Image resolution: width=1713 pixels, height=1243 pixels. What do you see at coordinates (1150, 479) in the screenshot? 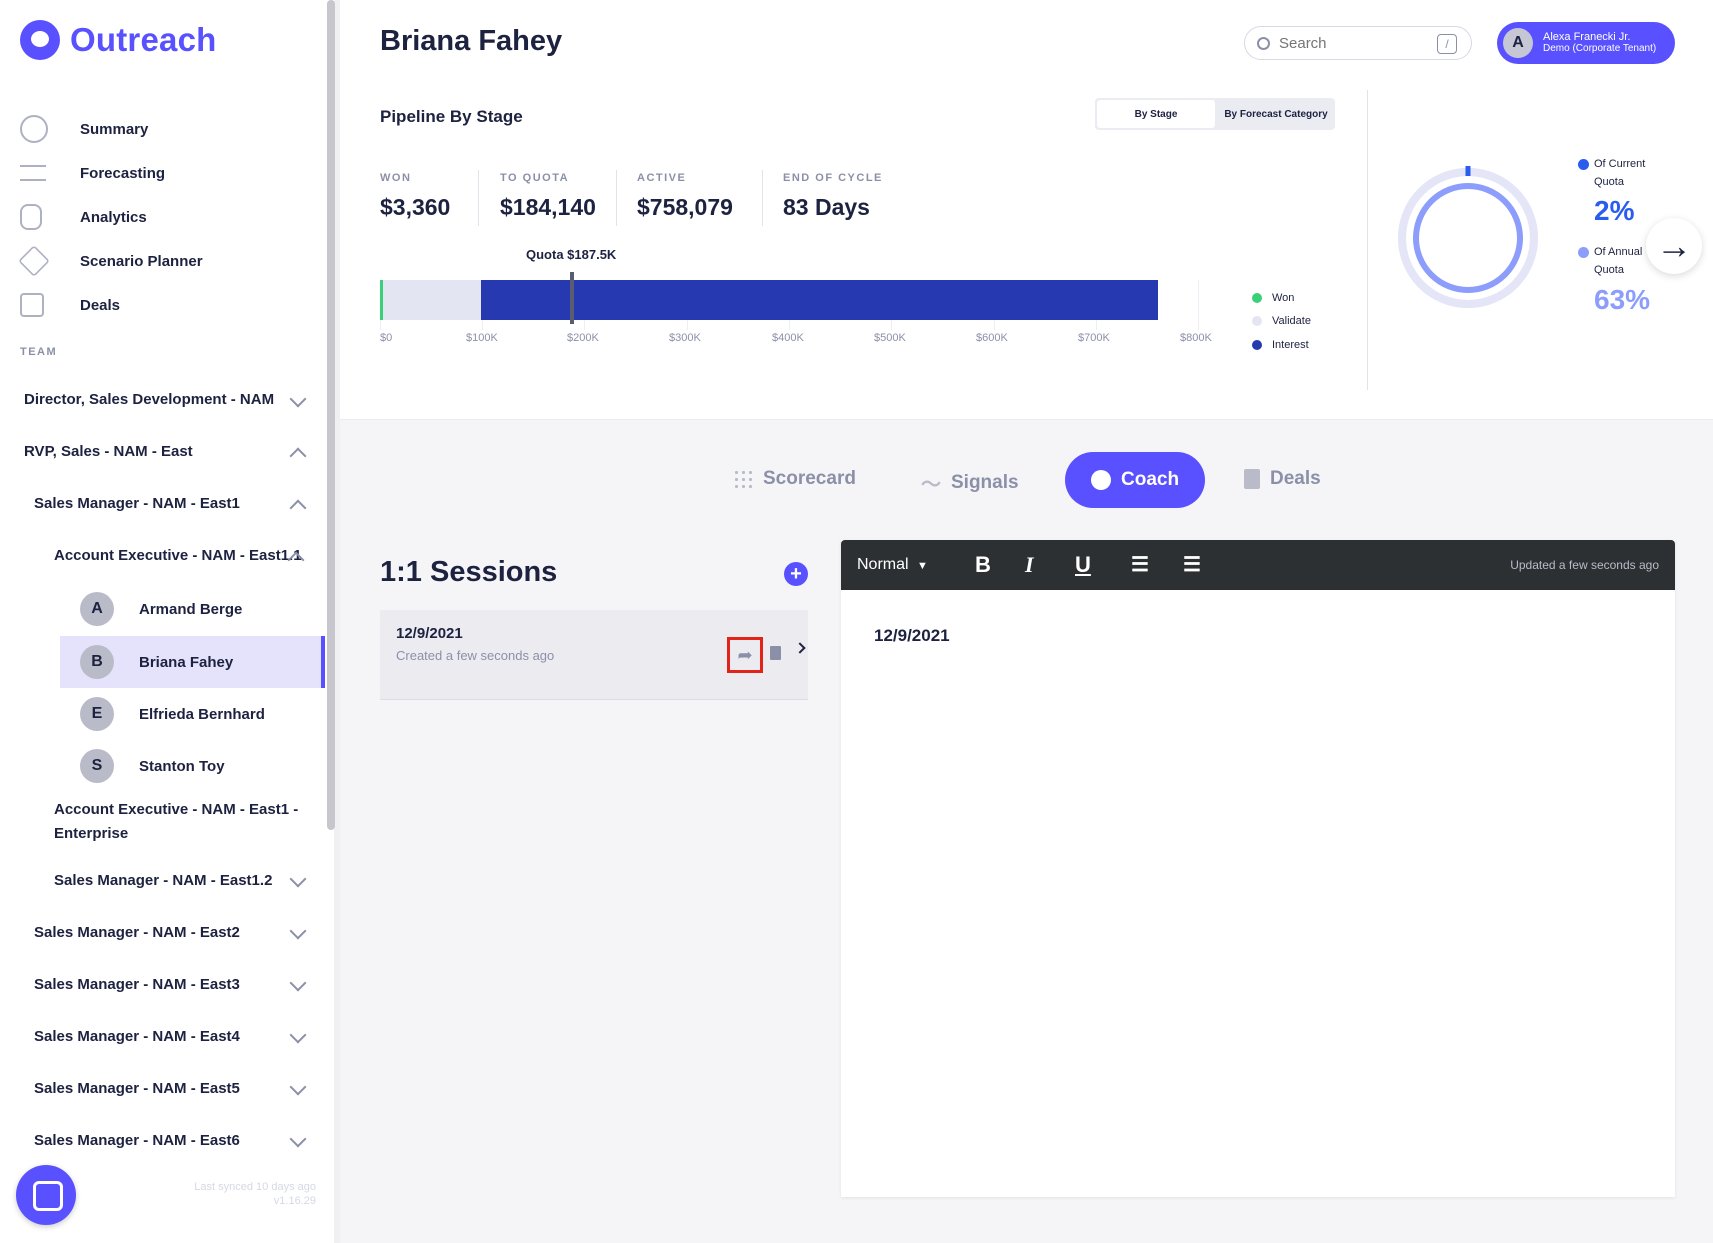
I see `tab-label: Coach` at bounding box center [1150, 479].